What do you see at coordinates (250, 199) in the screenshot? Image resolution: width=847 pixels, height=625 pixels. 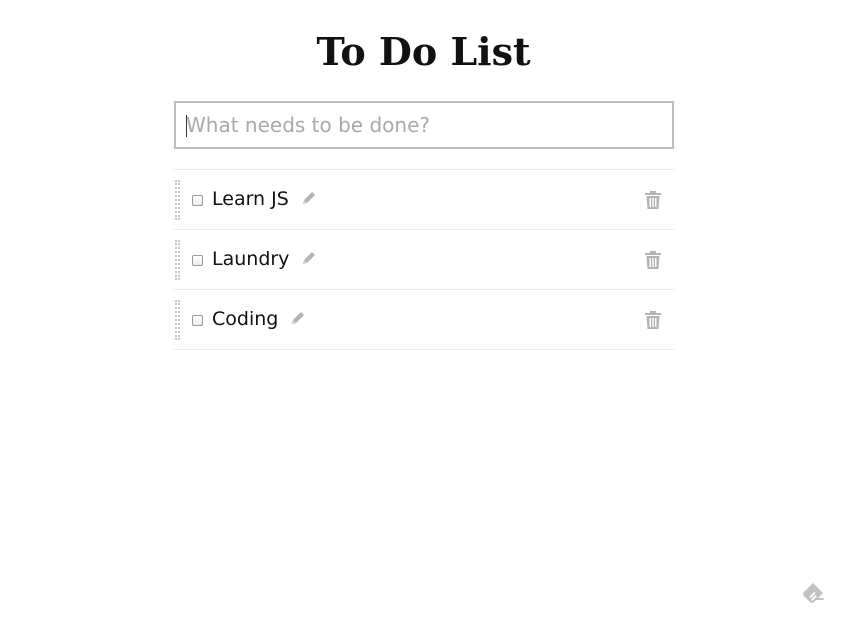 I see `todo-label: Learn JS` at bounding box center [250, 199].